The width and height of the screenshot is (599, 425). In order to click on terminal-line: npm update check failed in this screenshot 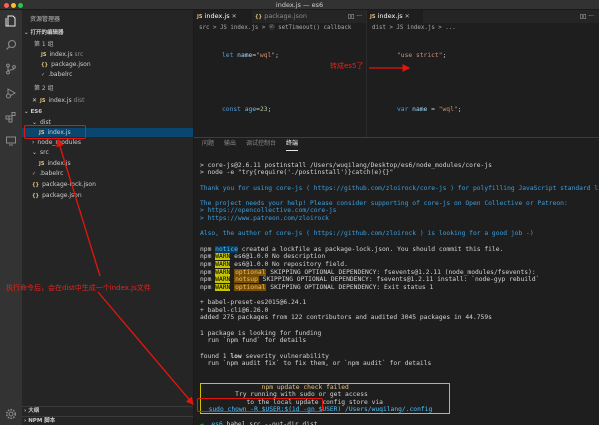, I will do `click(325, 387)`.